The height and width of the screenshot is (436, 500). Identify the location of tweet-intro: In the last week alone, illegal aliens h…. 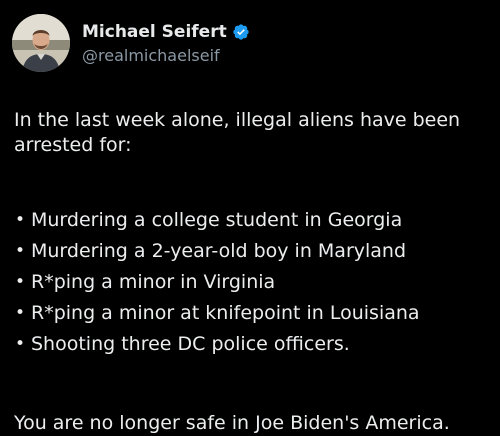
(237, 132).